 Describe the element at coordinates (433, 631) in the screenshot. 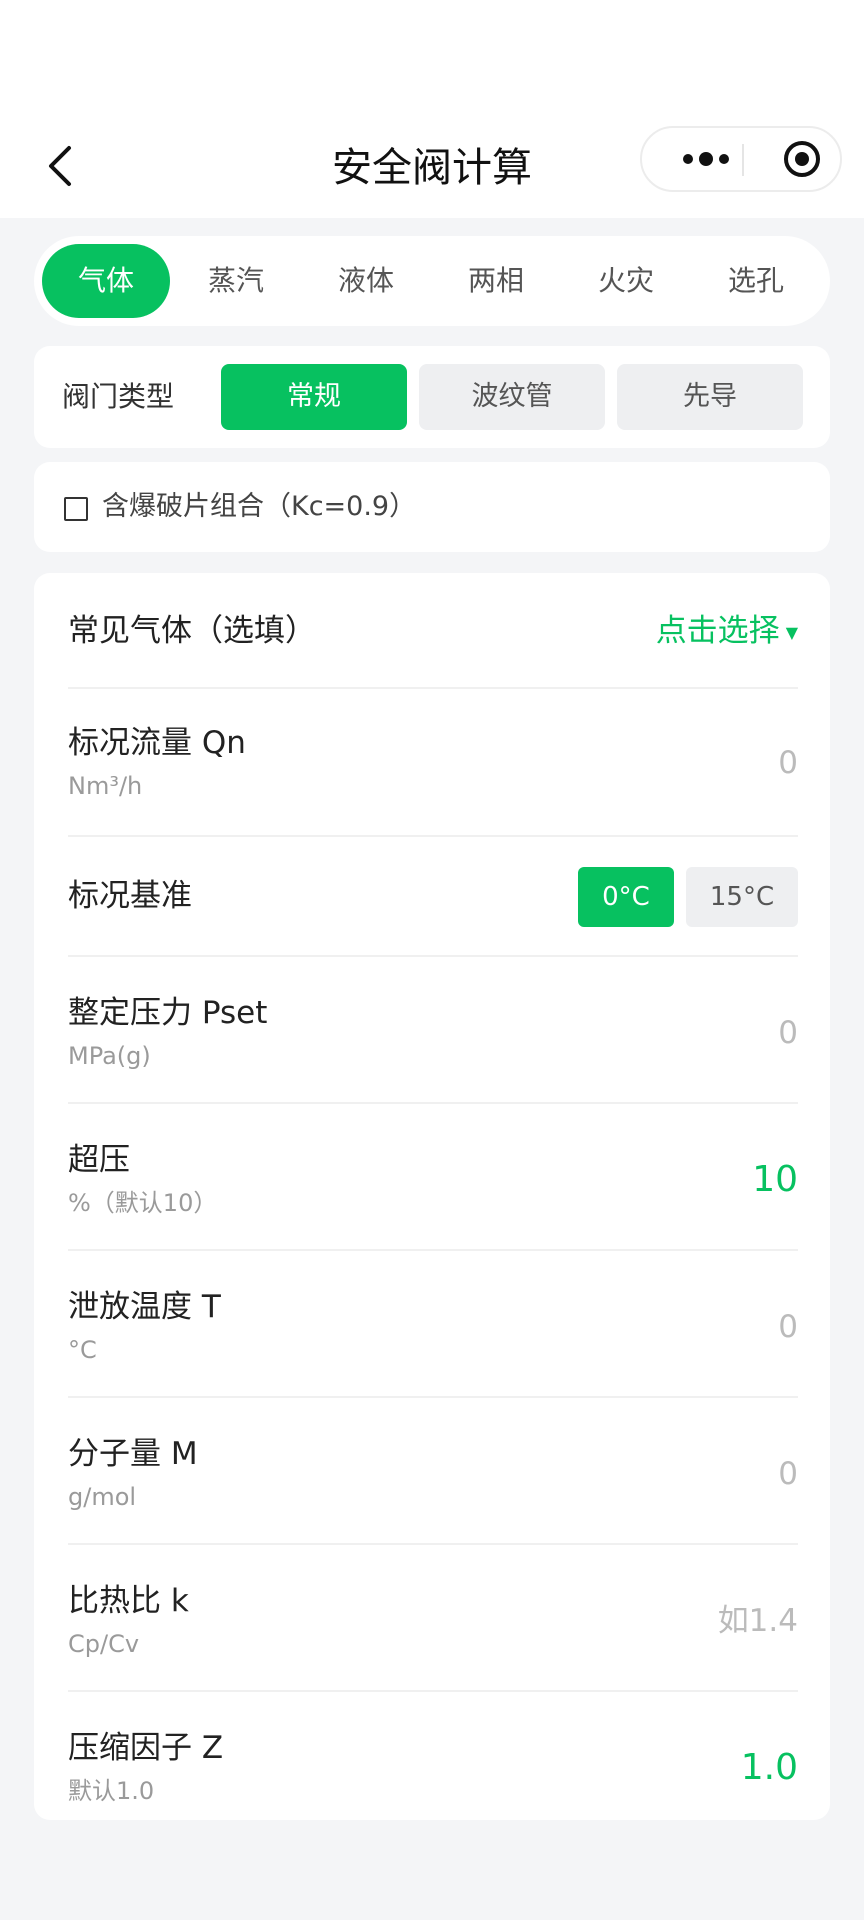

I see `common-gas-row: 常见气体（选填） 点击选择▼` at that location.